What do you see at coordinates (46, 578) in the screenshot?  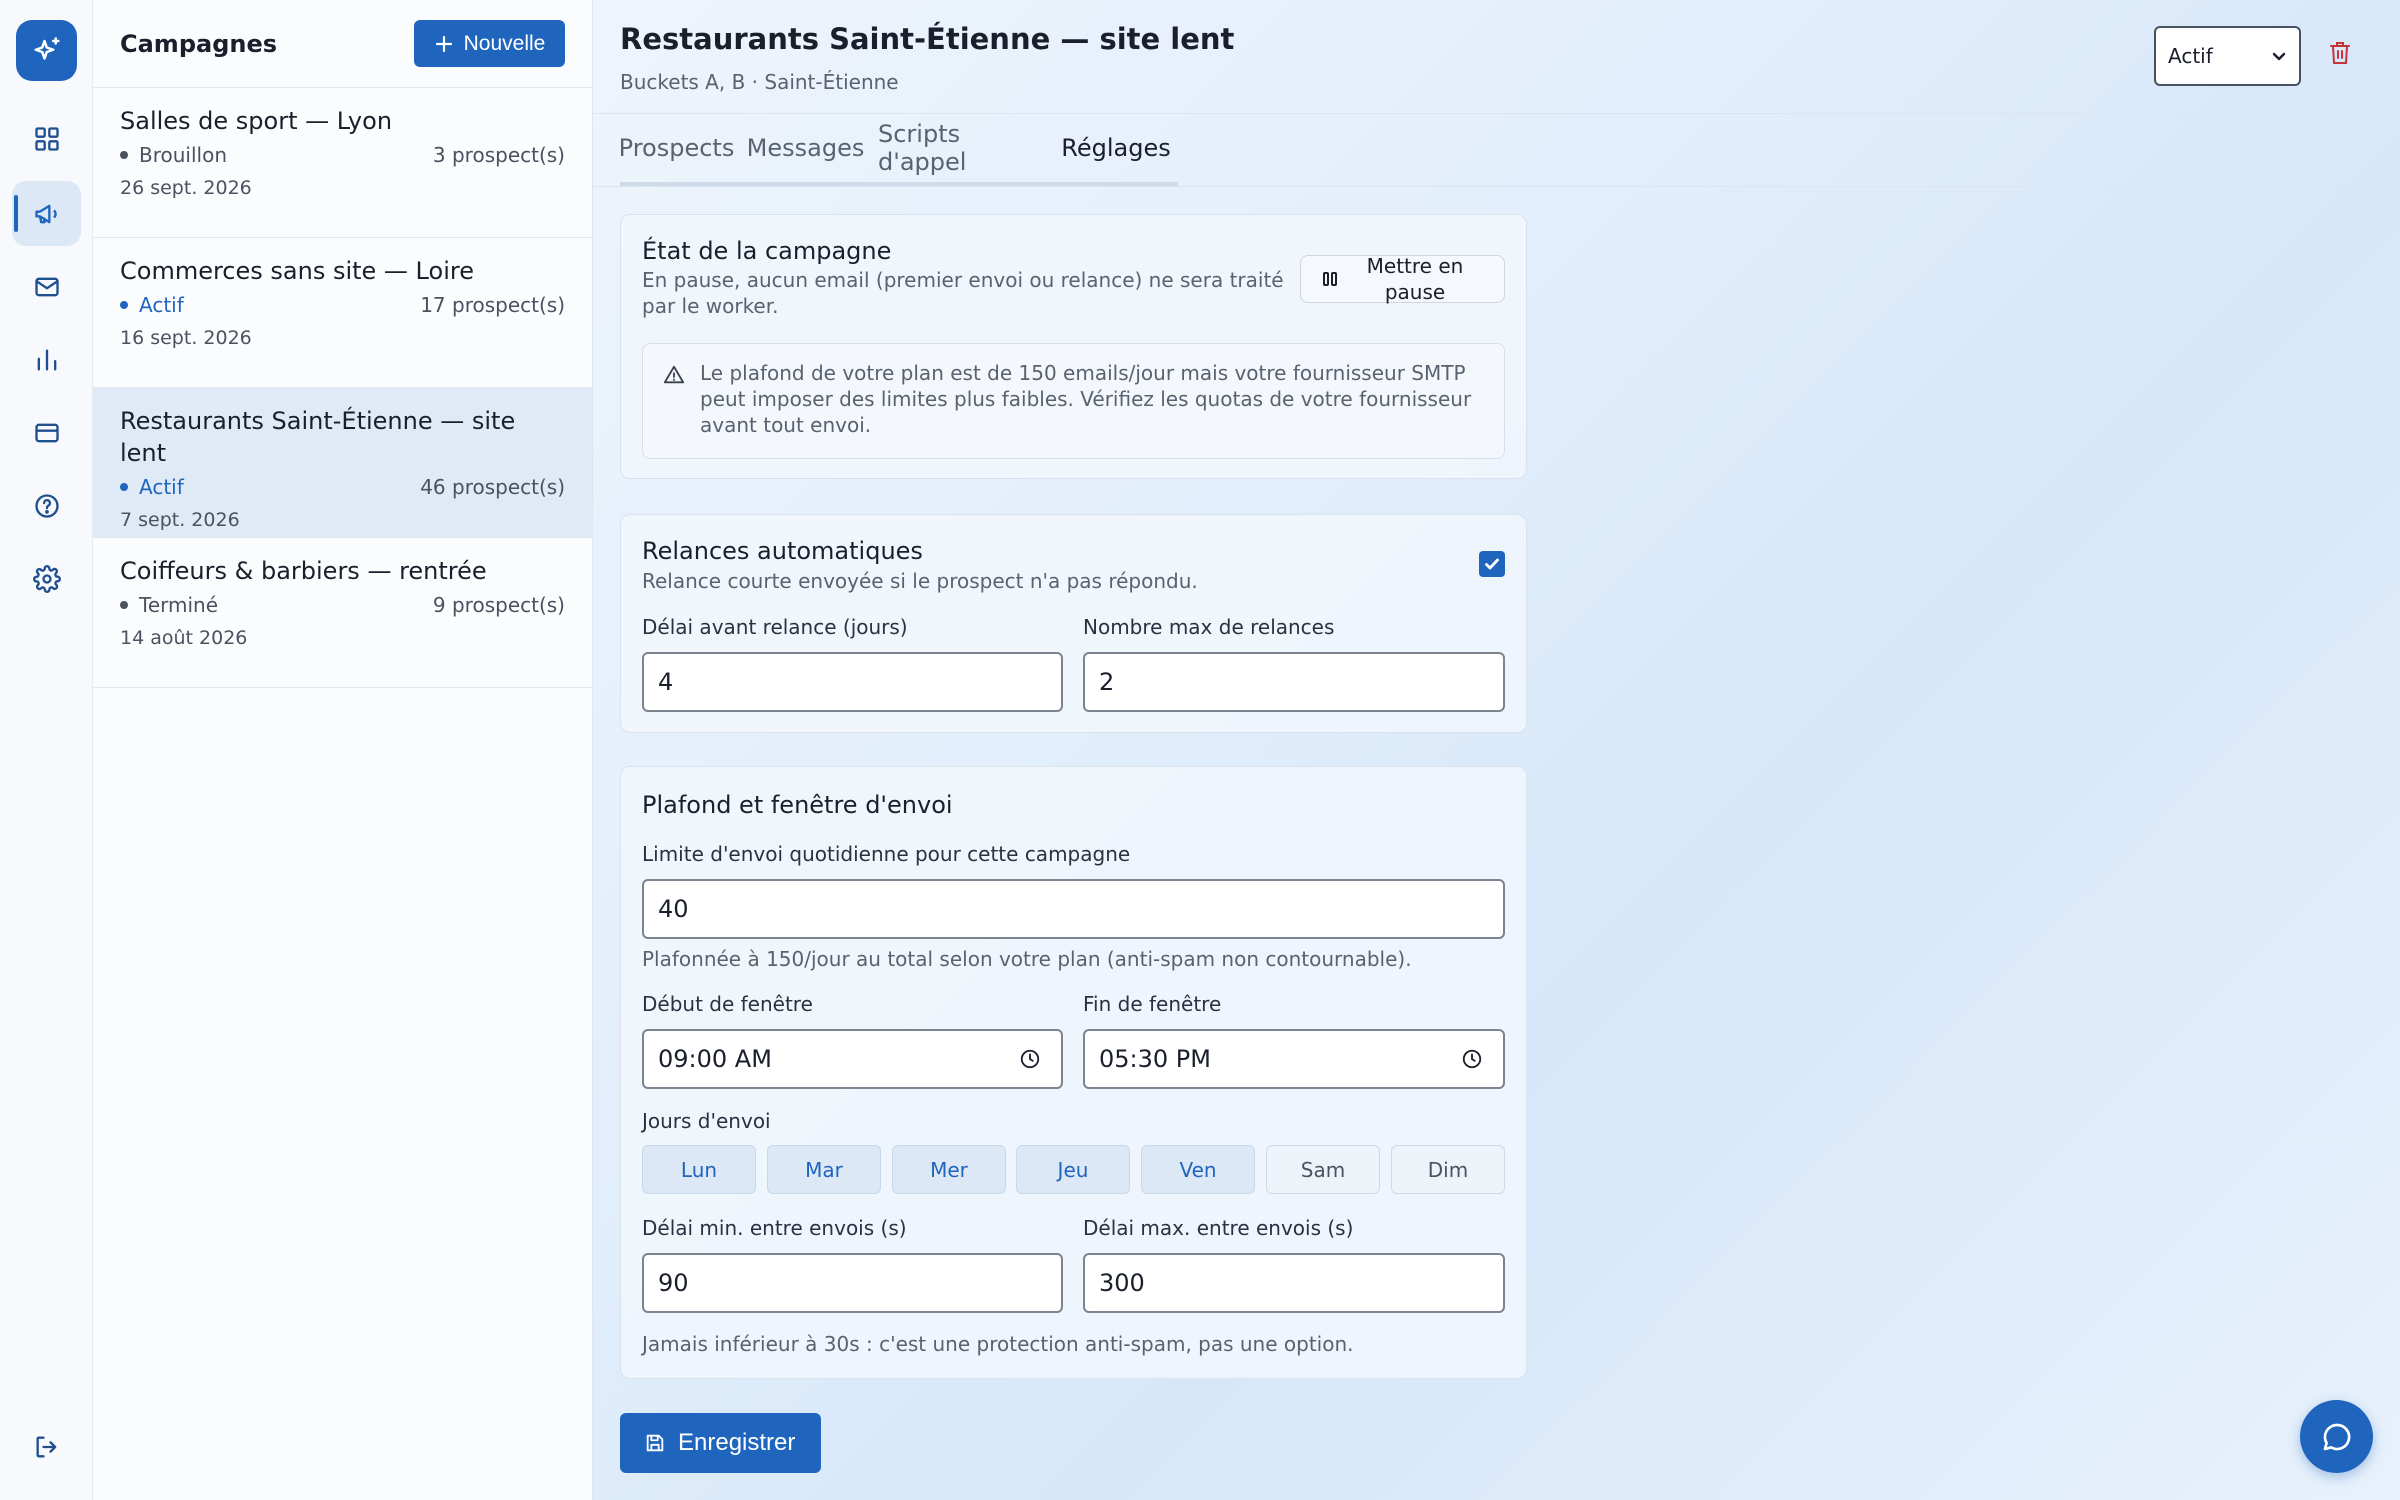 I see `settings-gear-icon` at bounding box center [46, 578].